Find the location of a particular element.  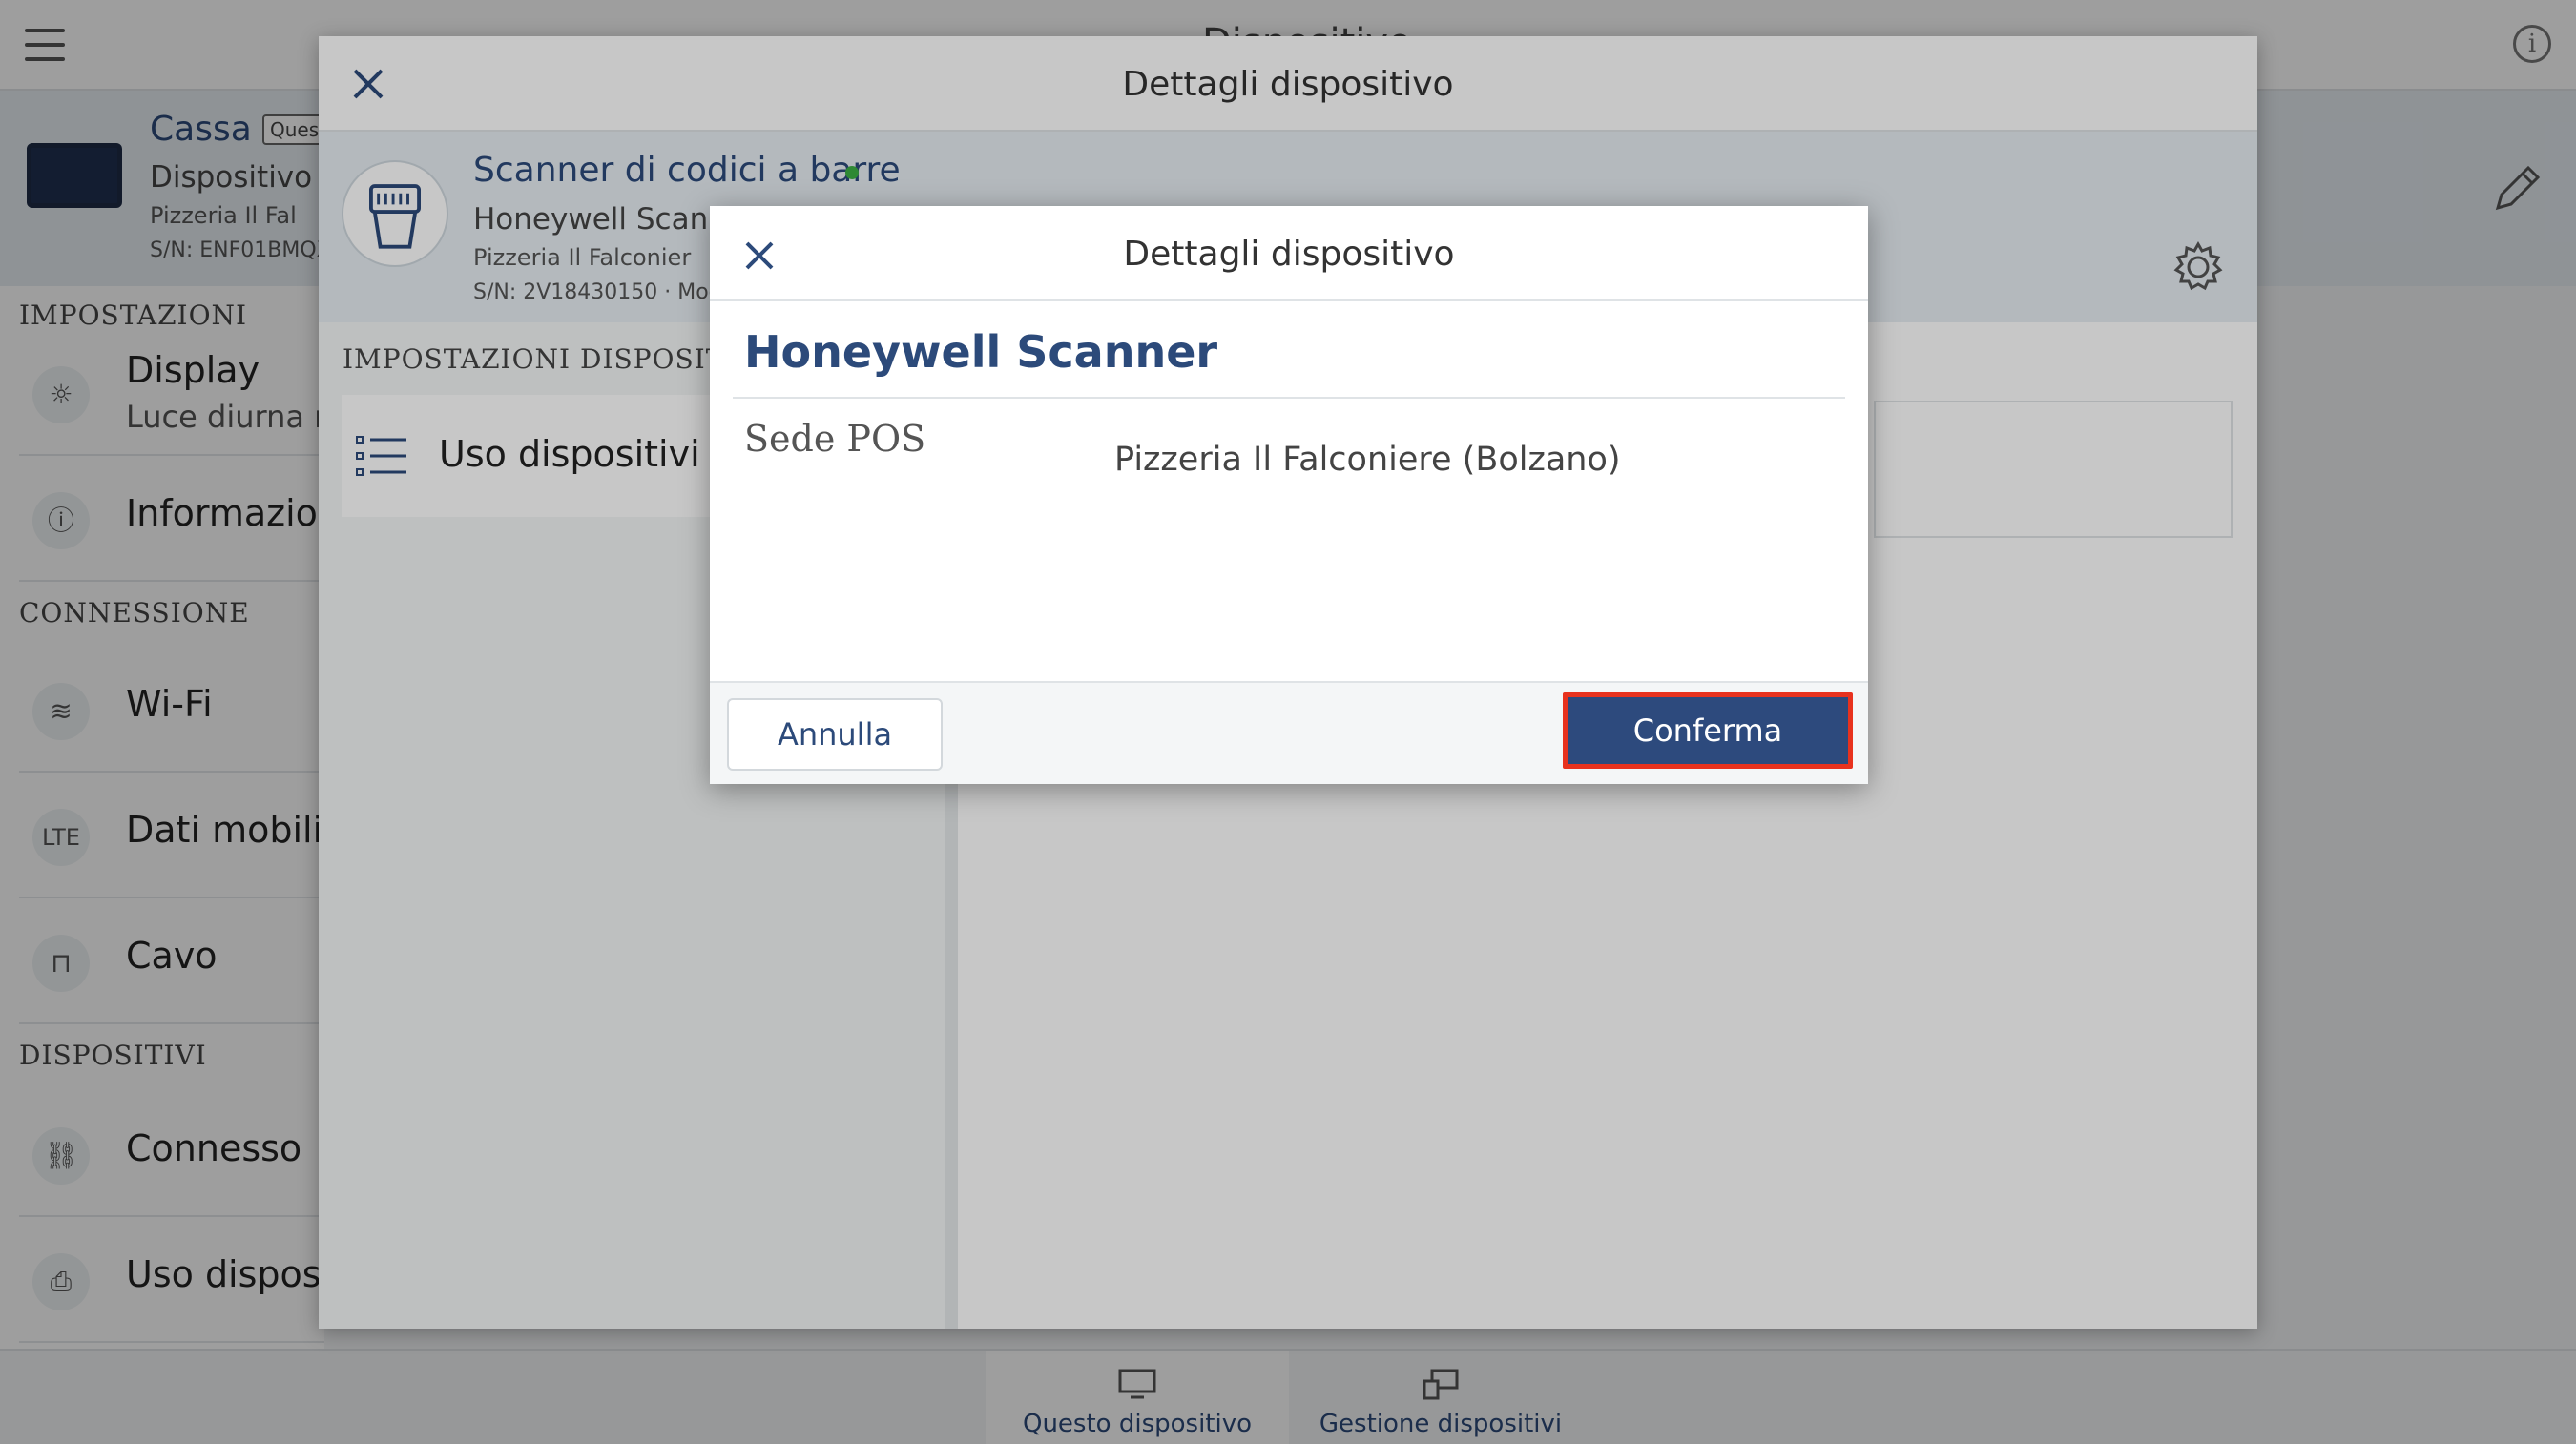

device-name-heading: Honeywell Scanner is located at coordinates (981, 352).